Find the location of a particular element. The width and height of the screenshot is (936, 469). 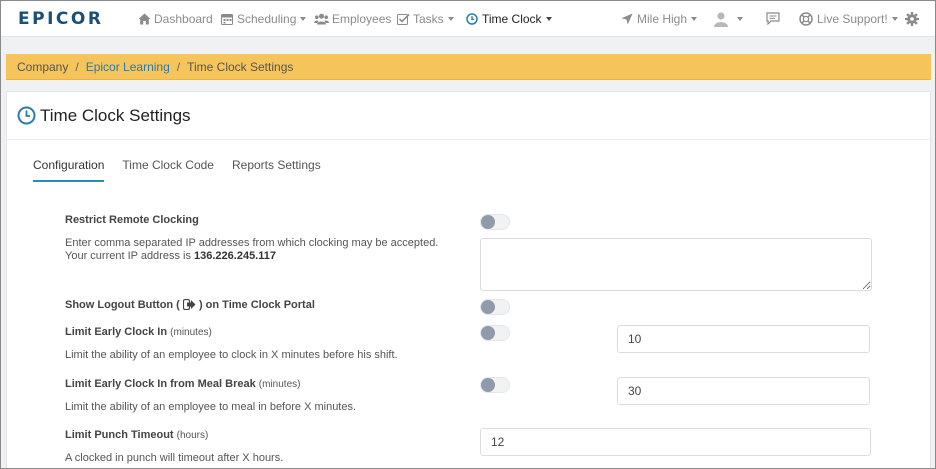

card-header: Time Clock Settings is located at coordinates (468, 116).